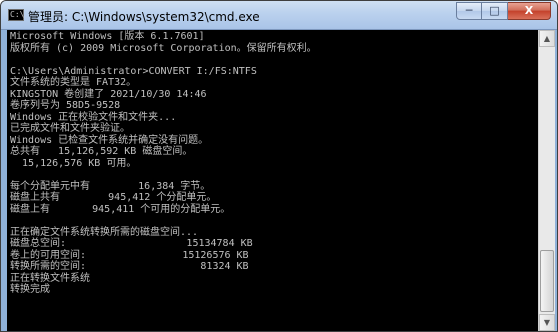 The image size is (558, 332). What do you see at coordinates (129, 266) in the screenshot?
I see `console-line: 转换所需的空间: 81324 KB` at bounding box center [129, 266].